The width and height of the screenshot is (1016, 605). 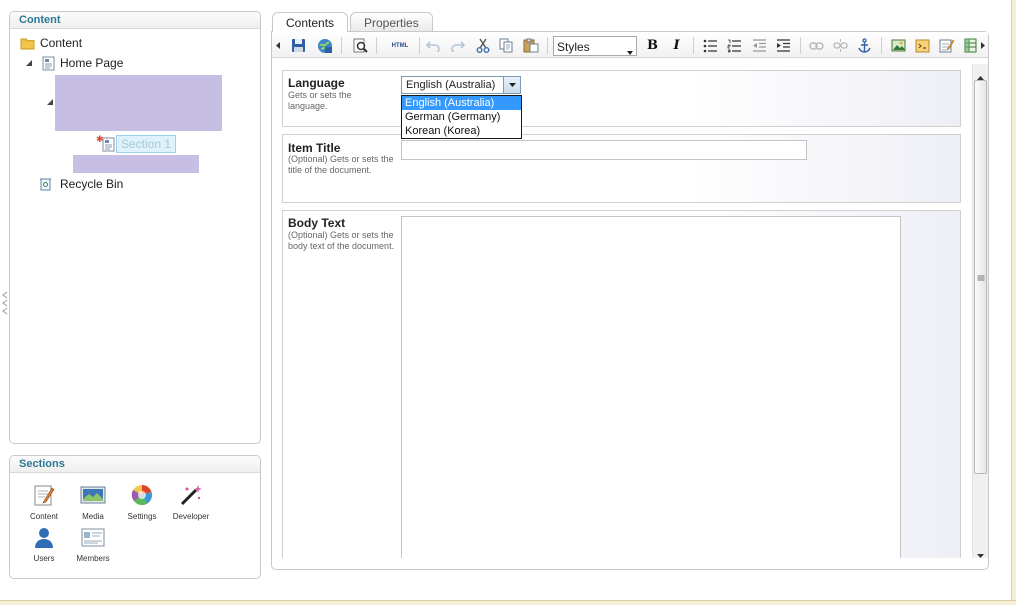 What do you see at coordinates (278, 45) in the screenshot?
I see `toolbar-scroll-left-icon` at bounding box center [278, 45].